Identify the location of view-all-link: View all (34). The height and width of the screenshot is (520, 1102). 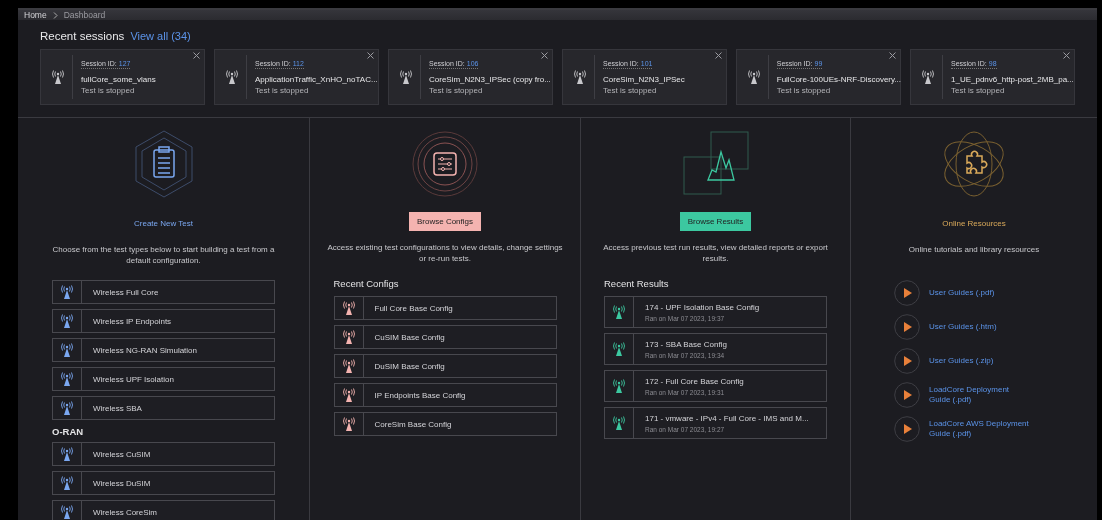
(160, 36).